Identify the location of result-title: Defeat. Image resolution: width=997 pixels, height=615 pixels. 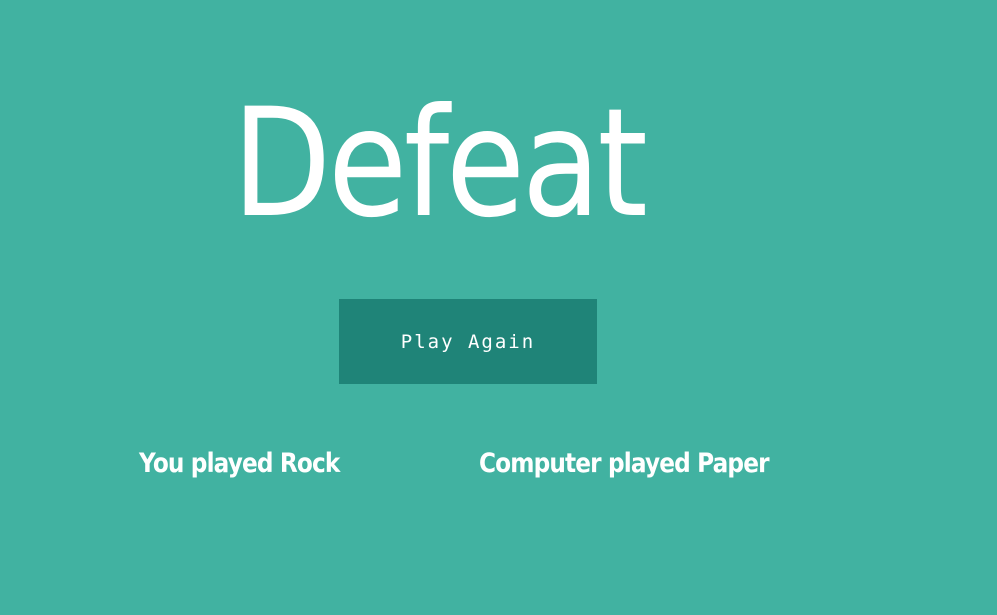
(440, 164).